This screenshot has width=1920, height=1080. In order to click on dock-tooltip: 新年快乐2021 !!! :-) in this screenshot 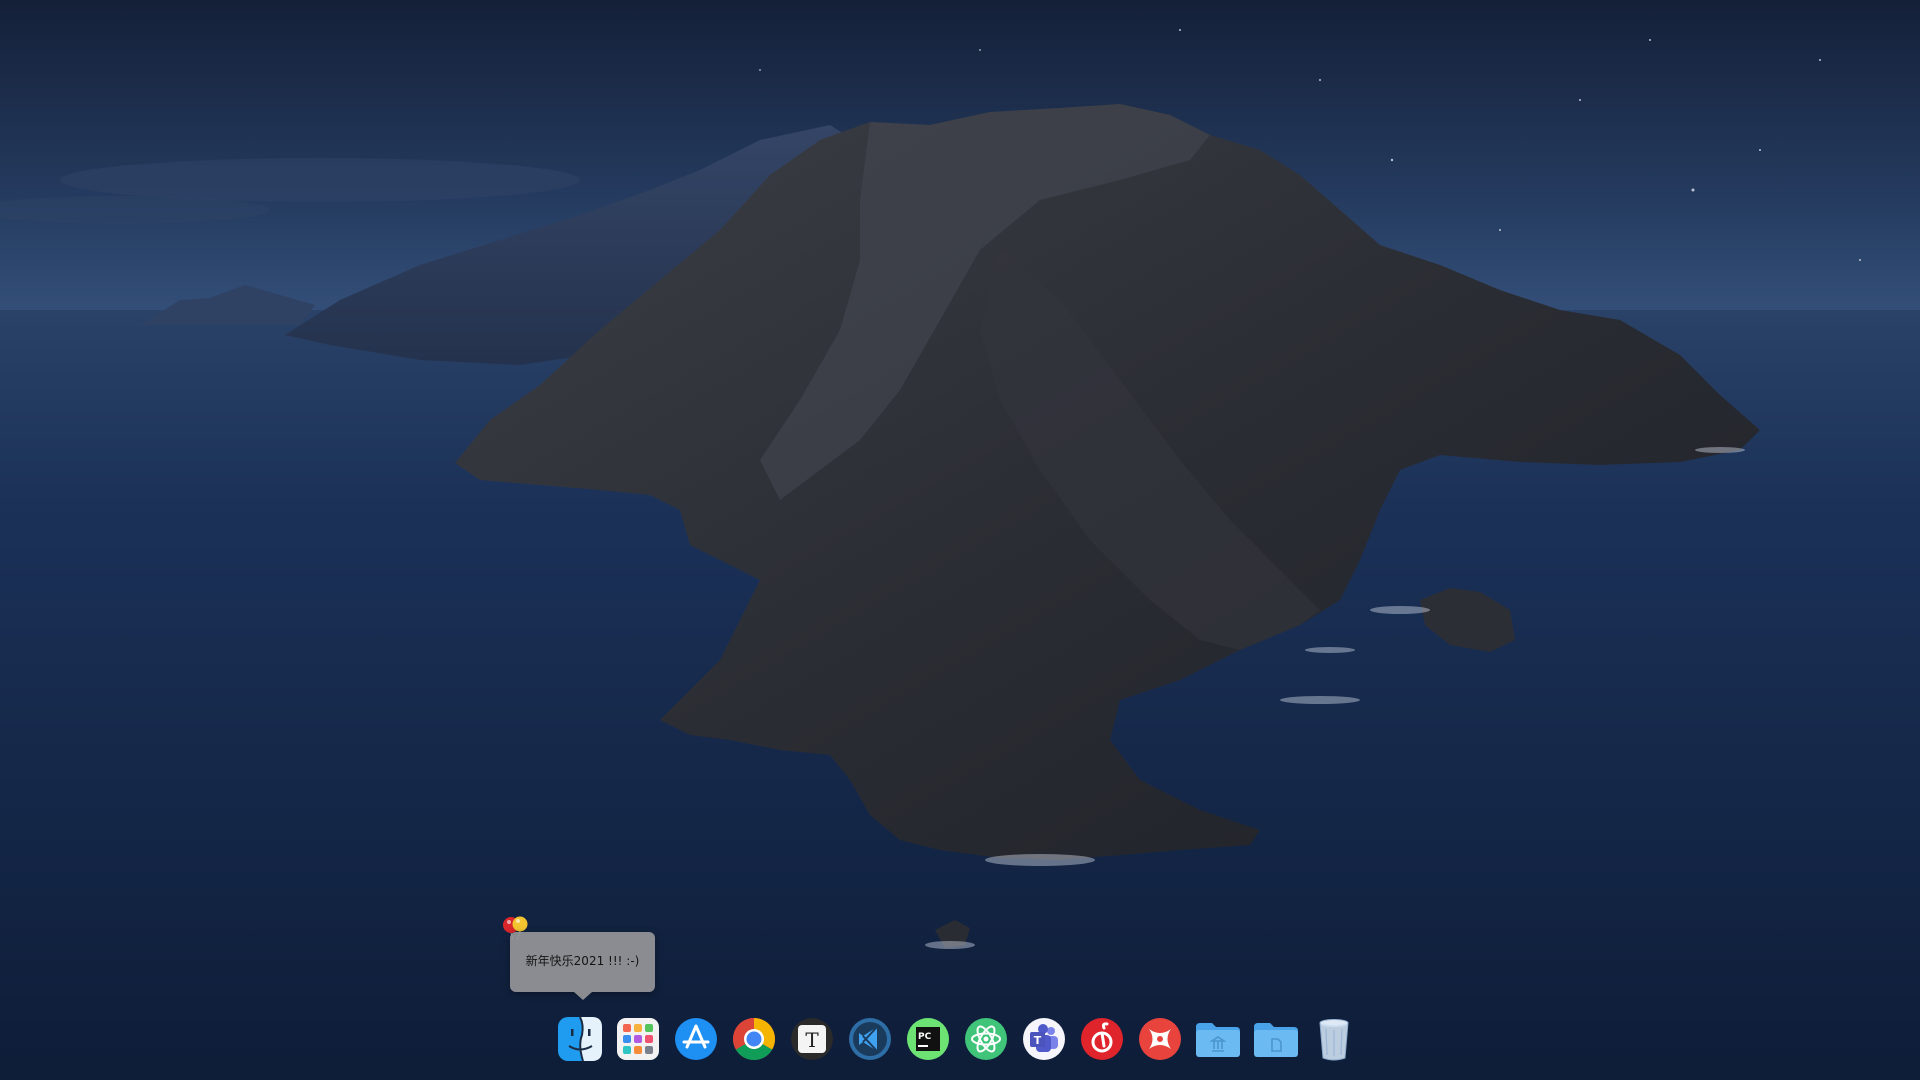, I will do `click(582, 966)`.